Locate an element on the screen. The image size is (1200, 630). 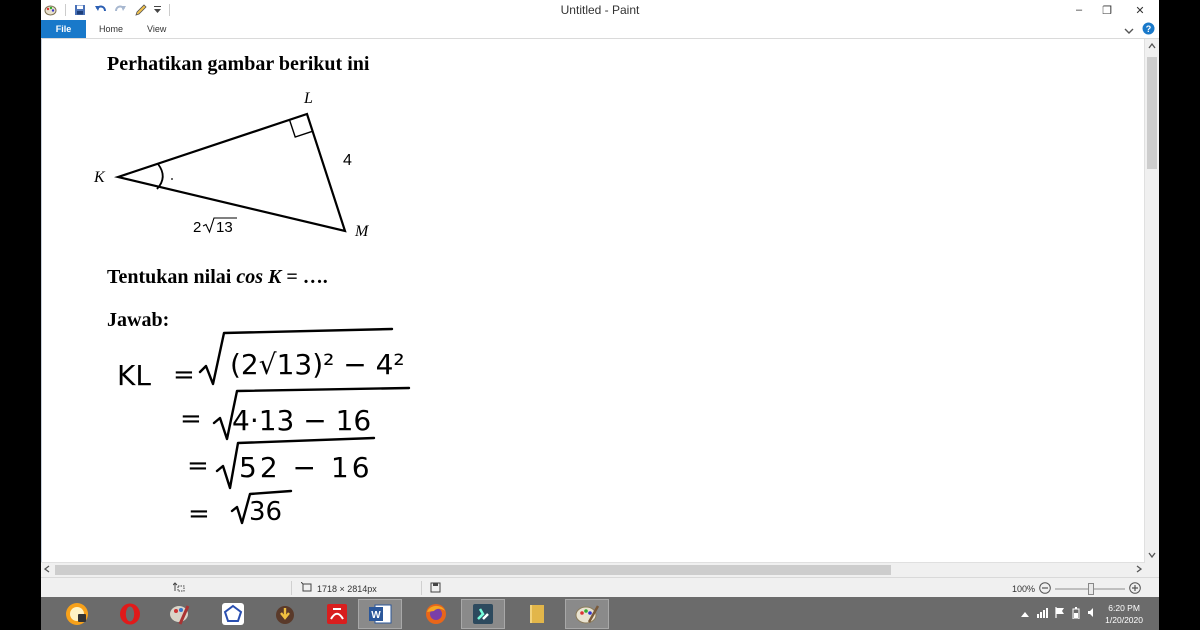
hw-line2-equals: = is located at coordinates (191, 419).